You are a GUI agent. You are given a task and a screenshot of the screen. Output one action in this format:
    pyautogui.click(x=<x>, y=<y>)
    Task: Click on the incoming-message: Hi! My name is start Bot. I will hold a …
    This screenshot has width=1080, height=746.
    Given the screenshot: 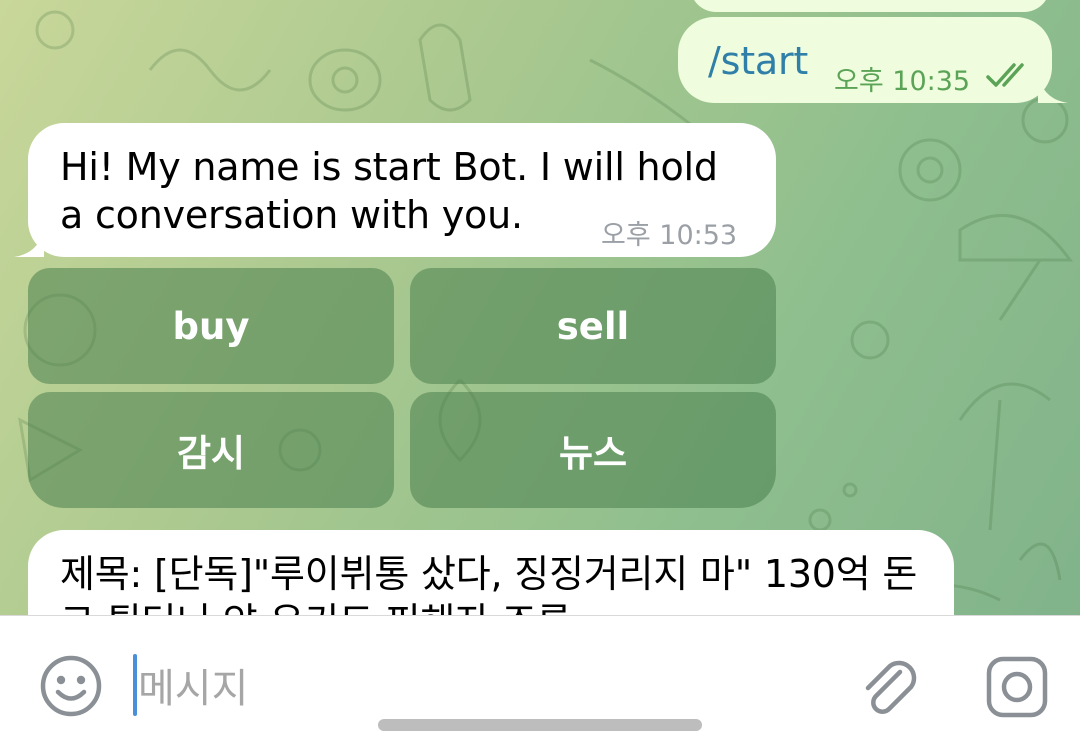 What is the action you would take?
    pyautogui.click(x=395, y=190)
    